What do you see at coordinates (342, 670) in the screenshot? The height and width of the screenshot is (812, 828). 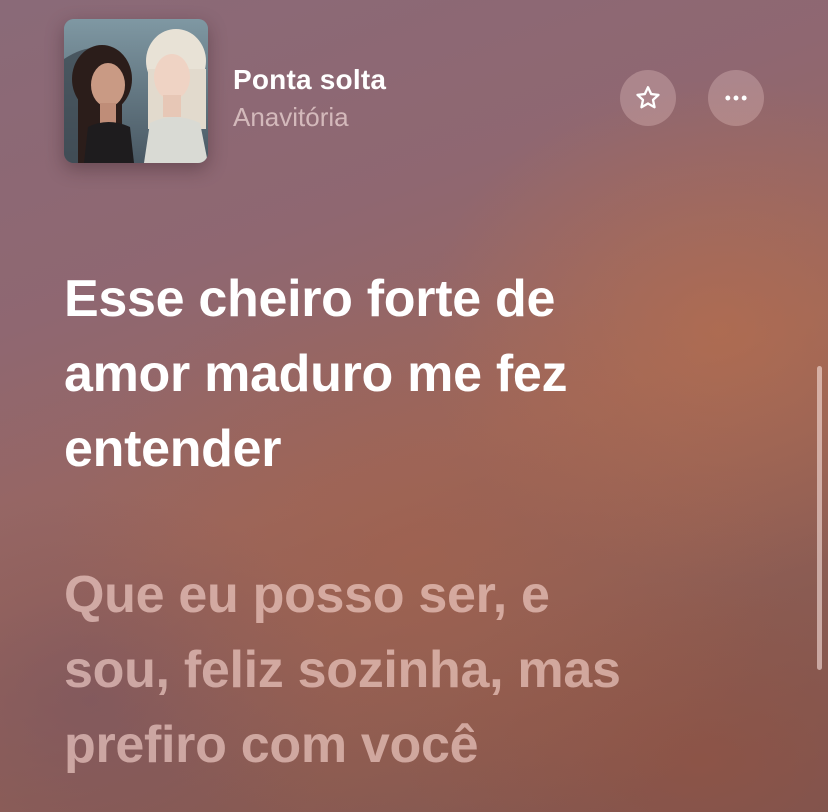 I see `lyric-row: sou, feliz sozinha, mas` at bounding box center [342, 670].